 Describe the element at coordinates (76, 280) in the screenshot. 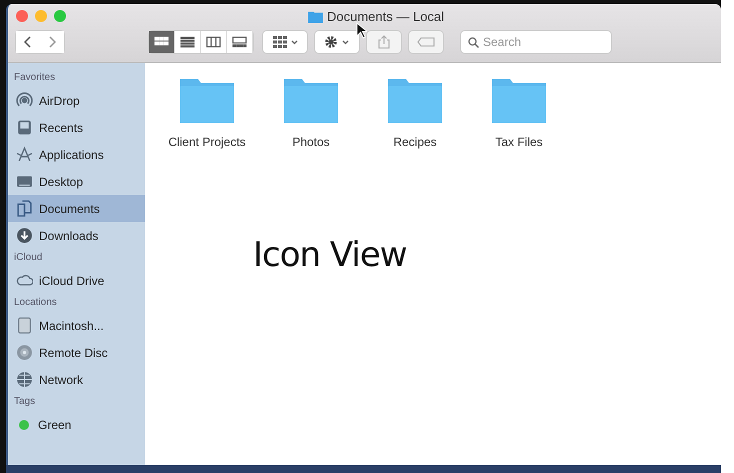

I see `sidebar-item: iCloud Drive` at that location.